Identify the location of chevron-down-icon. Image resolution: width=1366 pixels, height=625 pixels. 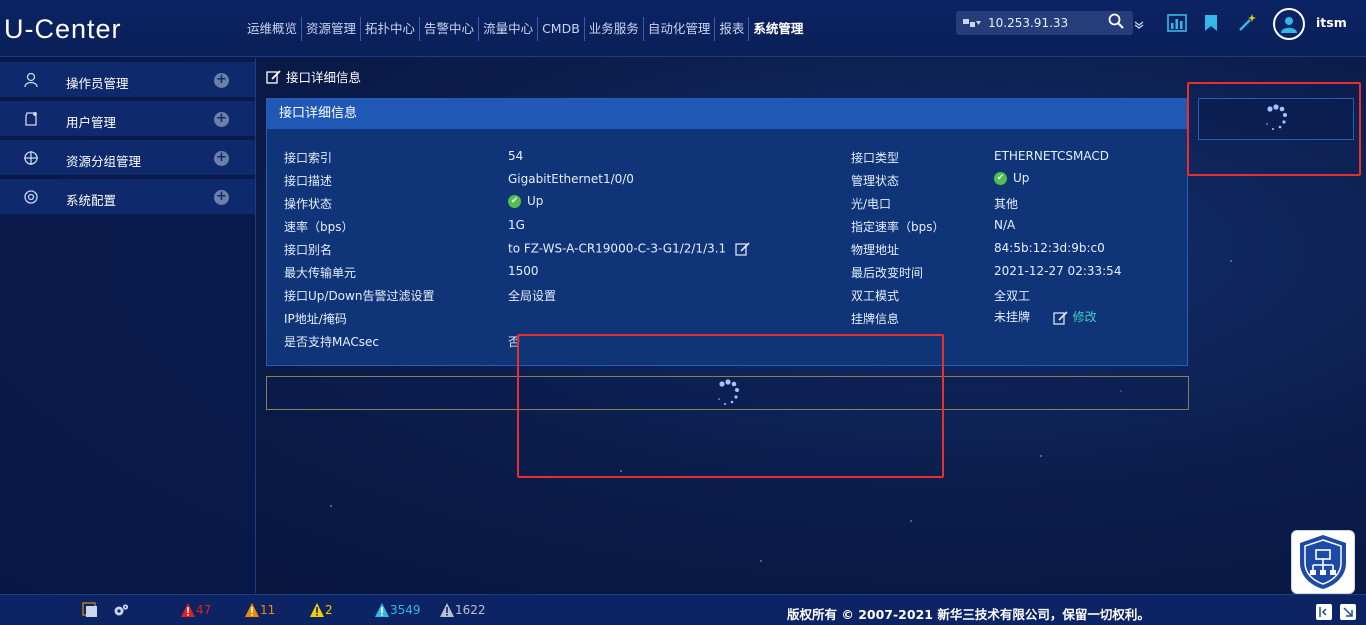
(1139, 25).